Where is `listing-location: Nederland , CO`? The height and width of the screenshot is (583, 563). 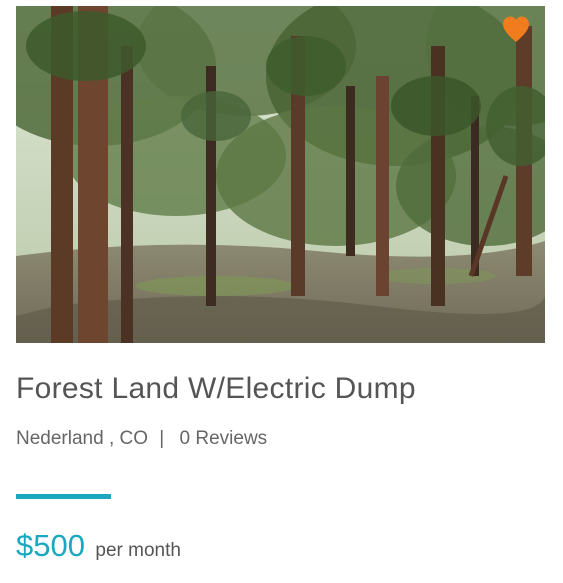
listing-location: Nederland , CO is located at coordinates (82, 438).